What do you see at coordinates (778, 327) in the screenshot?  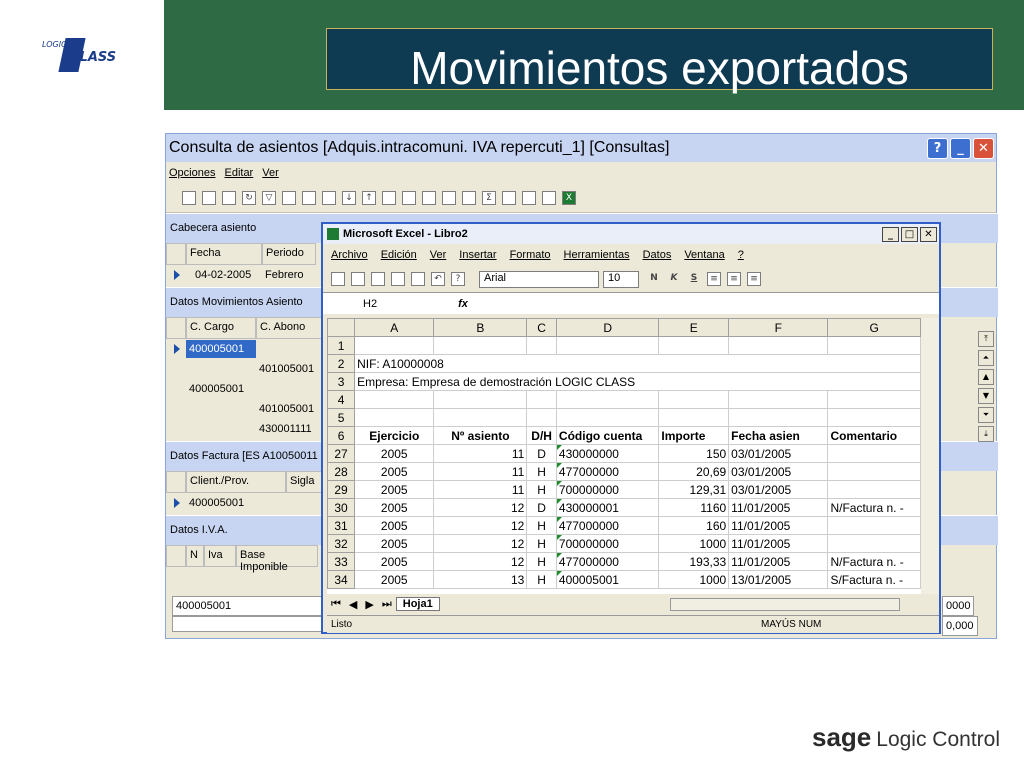 I see `col-header-f: F` at bounding box center [778, 327].